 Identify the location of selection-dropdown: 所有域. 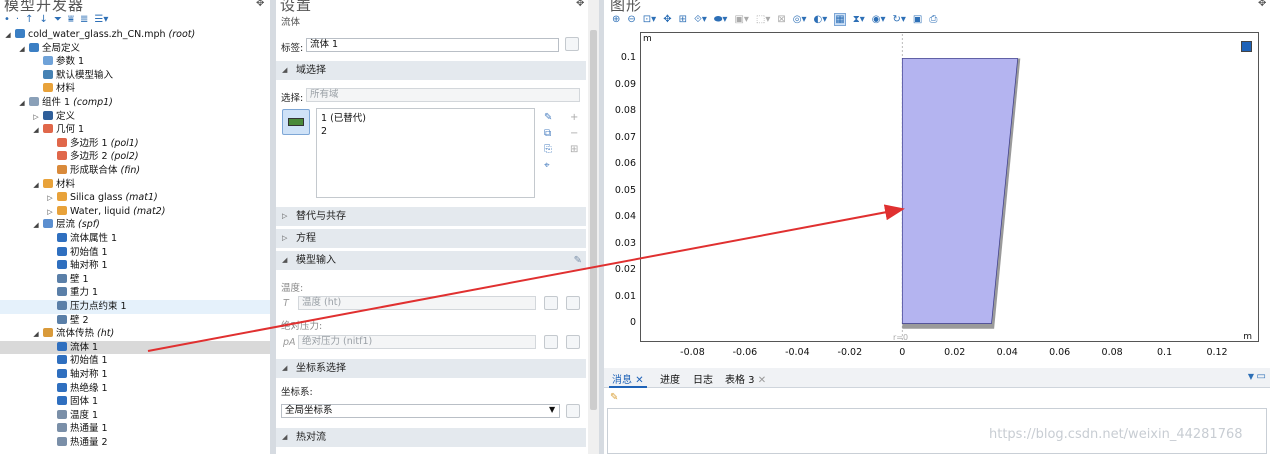
(443, 95).